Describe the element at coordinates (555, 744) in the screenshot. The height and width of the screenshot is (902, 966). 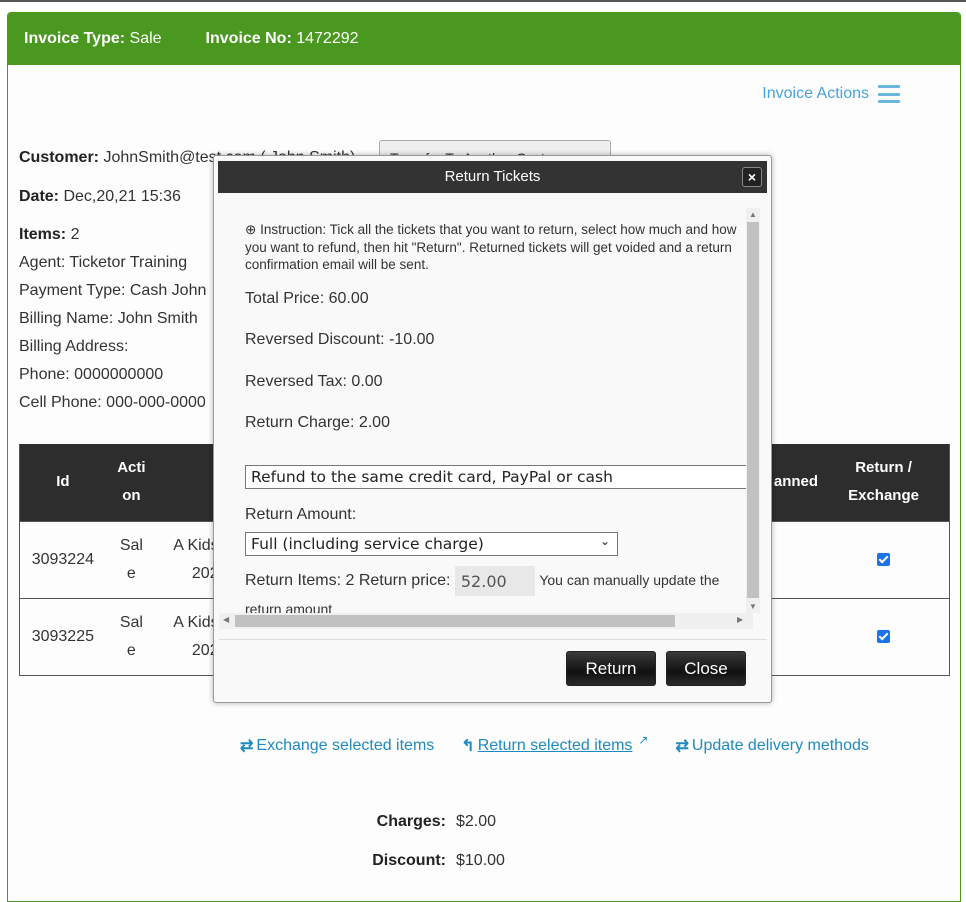
I see `return-selected-link: ↰ Return selected items ↗` at that location.